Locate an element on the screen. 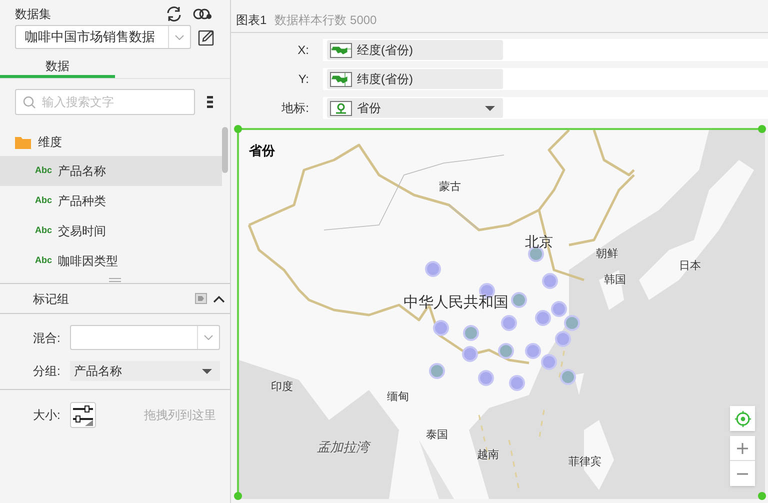 The height and width of the screenshot is (503, 768). field-label: 混合: is located at coordinates (47, 338).